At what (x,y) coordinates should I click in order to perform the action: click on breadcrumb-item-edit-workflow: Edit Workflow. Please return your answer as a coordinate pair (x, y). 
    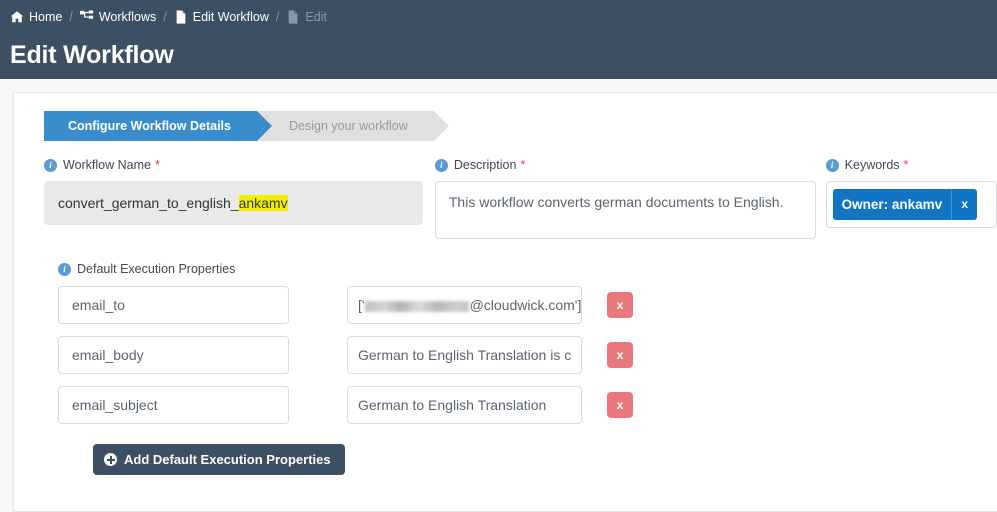
    Looking at the image, I should click on (221, 17).